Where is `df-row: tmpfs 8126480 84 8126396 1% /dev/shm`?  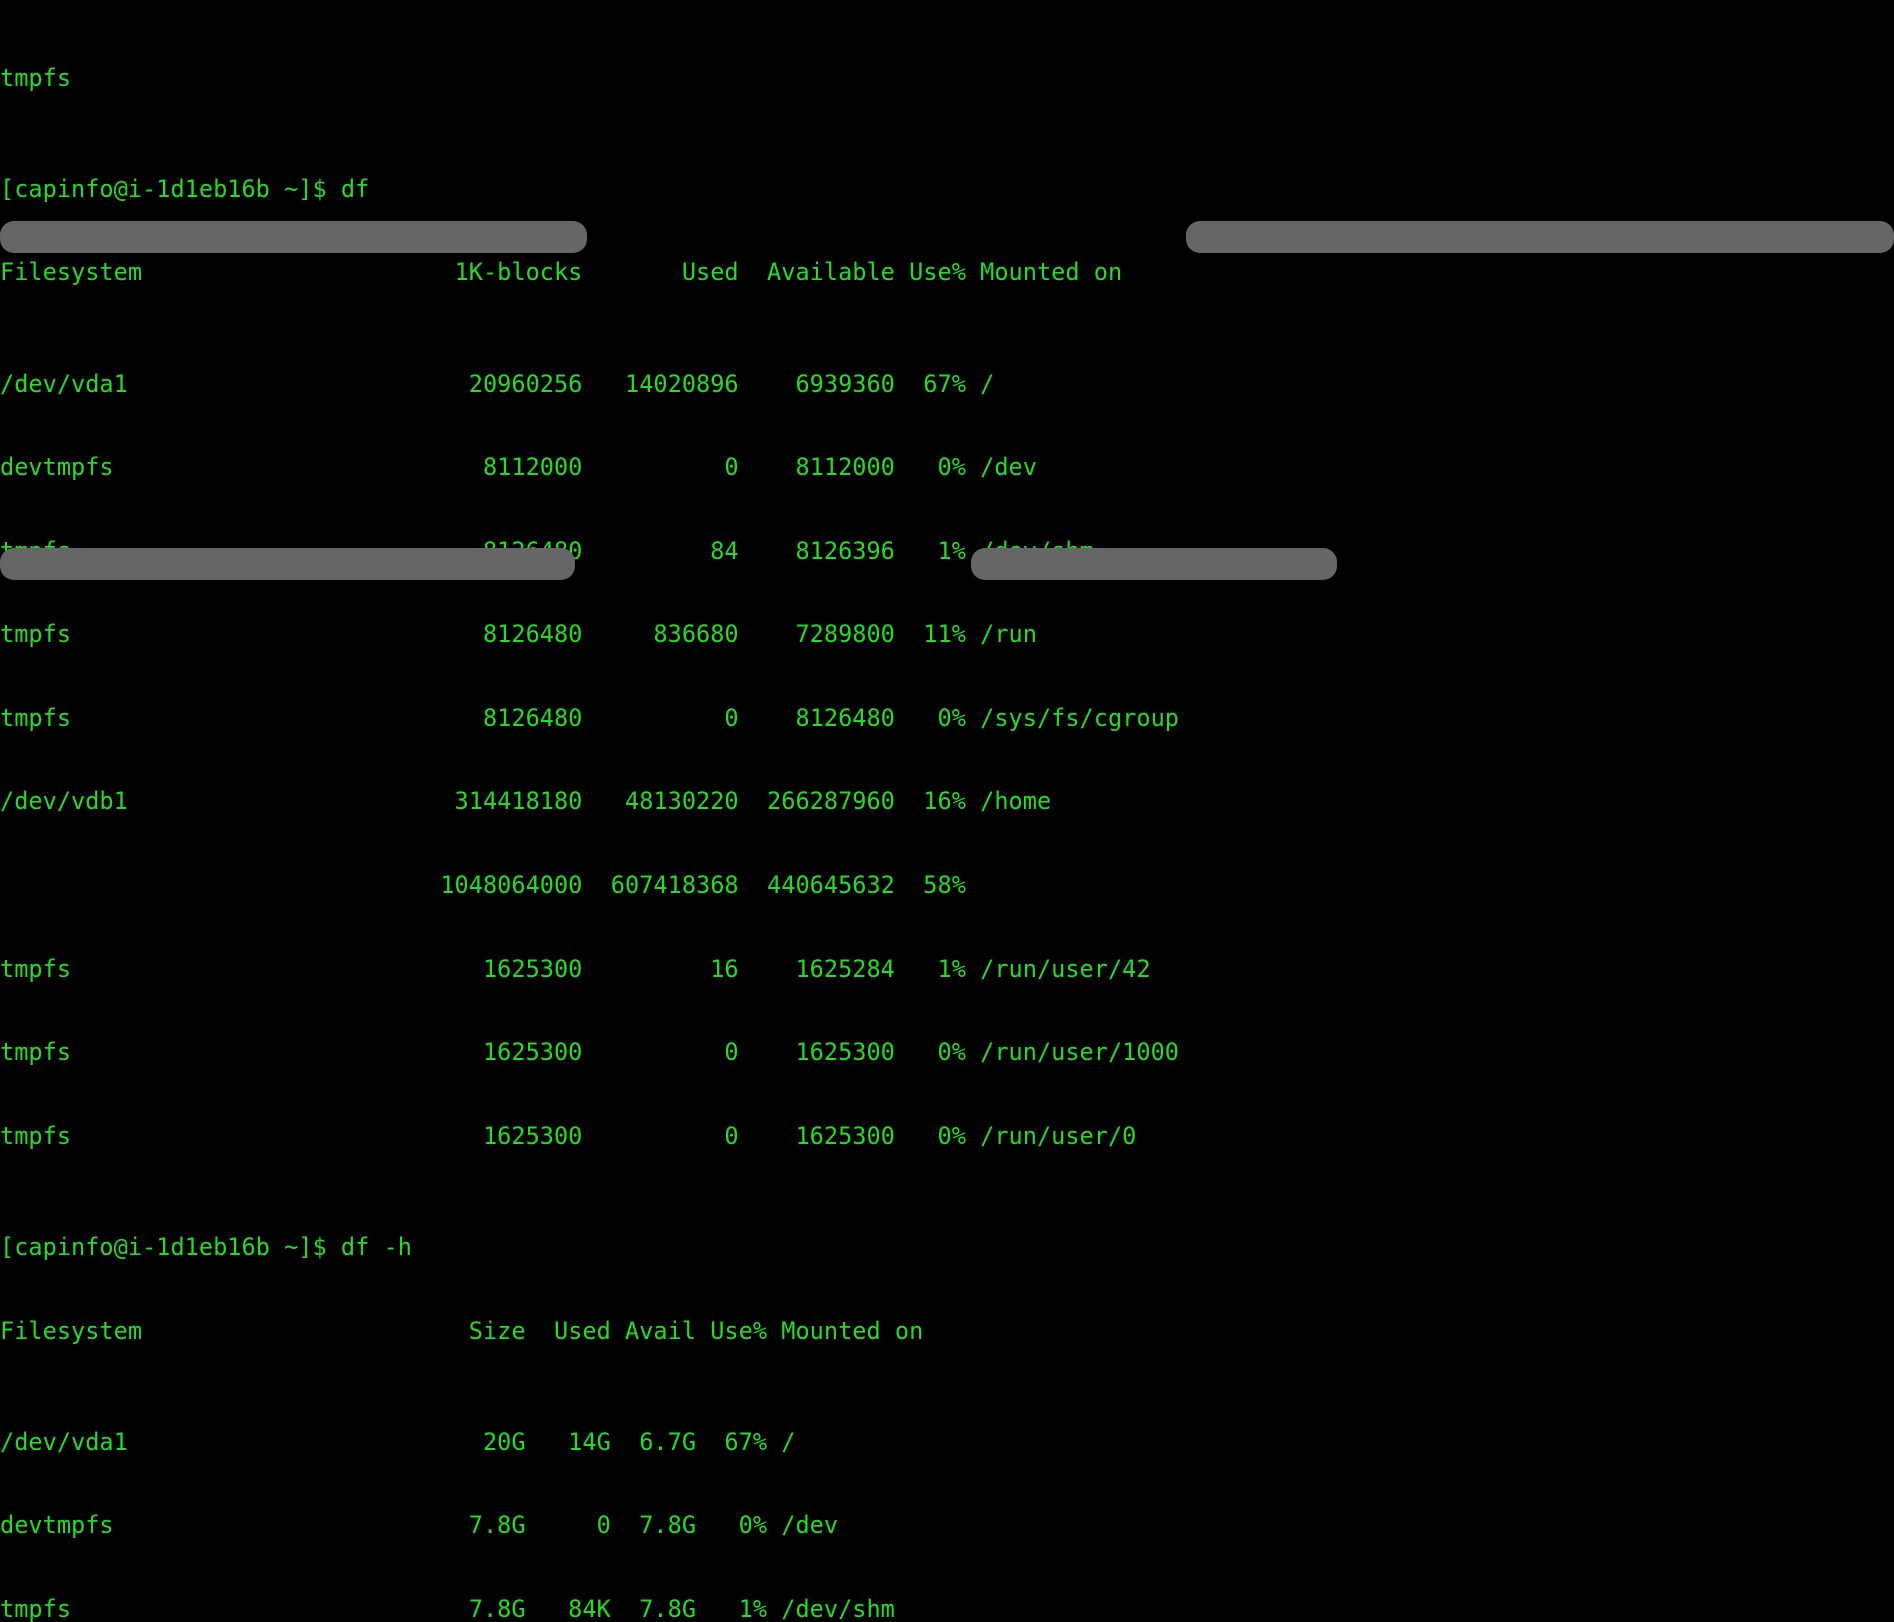 df-row: tmpfs 8126480 84 8126396 1% /dev/shm is located at coordinates (547, 550).